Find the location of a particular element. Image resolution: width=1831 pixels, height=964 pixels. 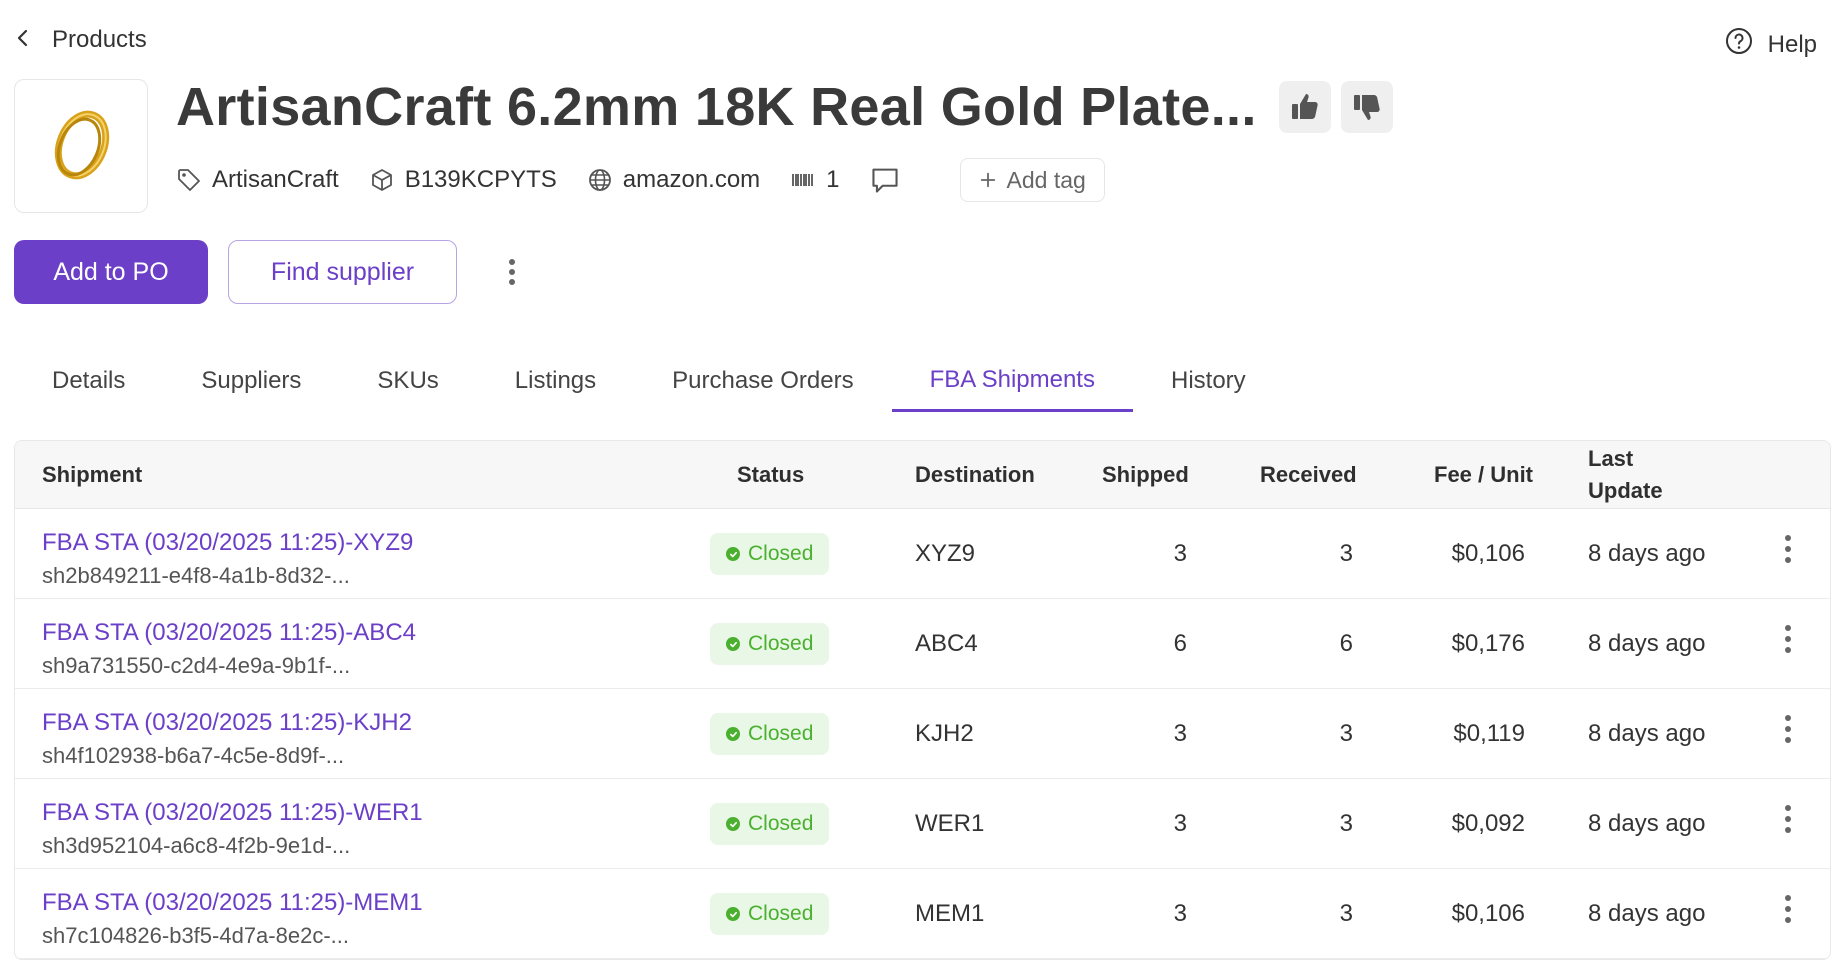

header-fee-unit: Fee / Unit is located at coordinates (1483, 475).